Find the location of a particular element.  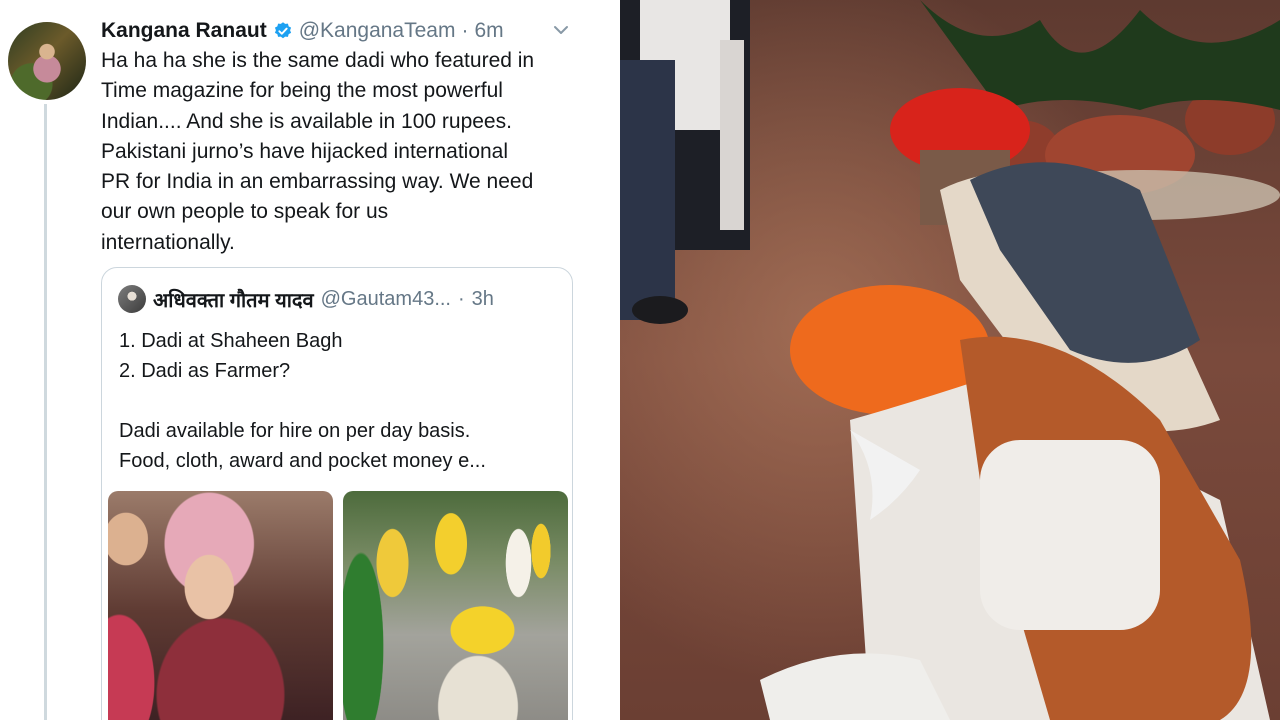

chevron-down-icon is located at coordinates (561, 30).